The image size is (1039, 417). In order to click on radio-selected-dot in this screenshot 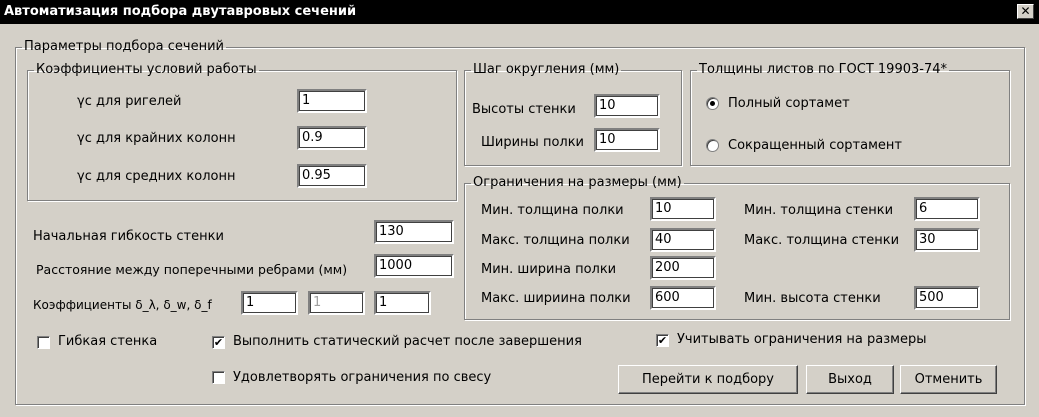, I will do `click(712, 103)`.